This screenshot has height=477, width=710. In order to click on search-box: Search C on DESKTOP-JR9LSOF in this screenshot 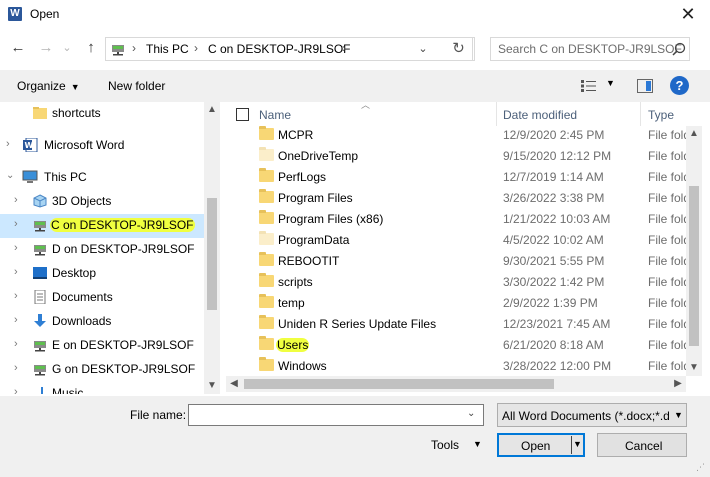, I will do `click(590, 49)`.